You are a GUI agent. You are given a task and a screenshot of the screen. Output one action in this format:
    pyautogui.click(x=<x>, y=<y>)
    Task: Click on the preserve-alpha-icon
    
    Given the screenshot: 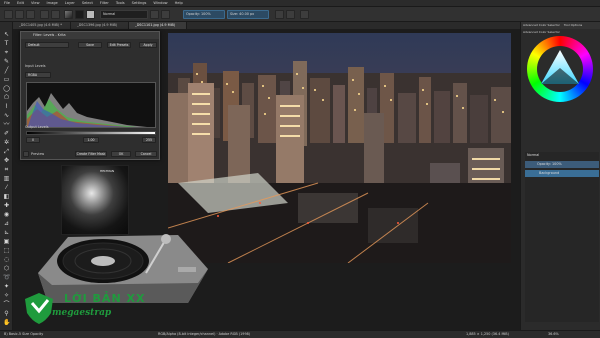 What is the action you would take?
    pyautogui.click(x=165, y=14)
    